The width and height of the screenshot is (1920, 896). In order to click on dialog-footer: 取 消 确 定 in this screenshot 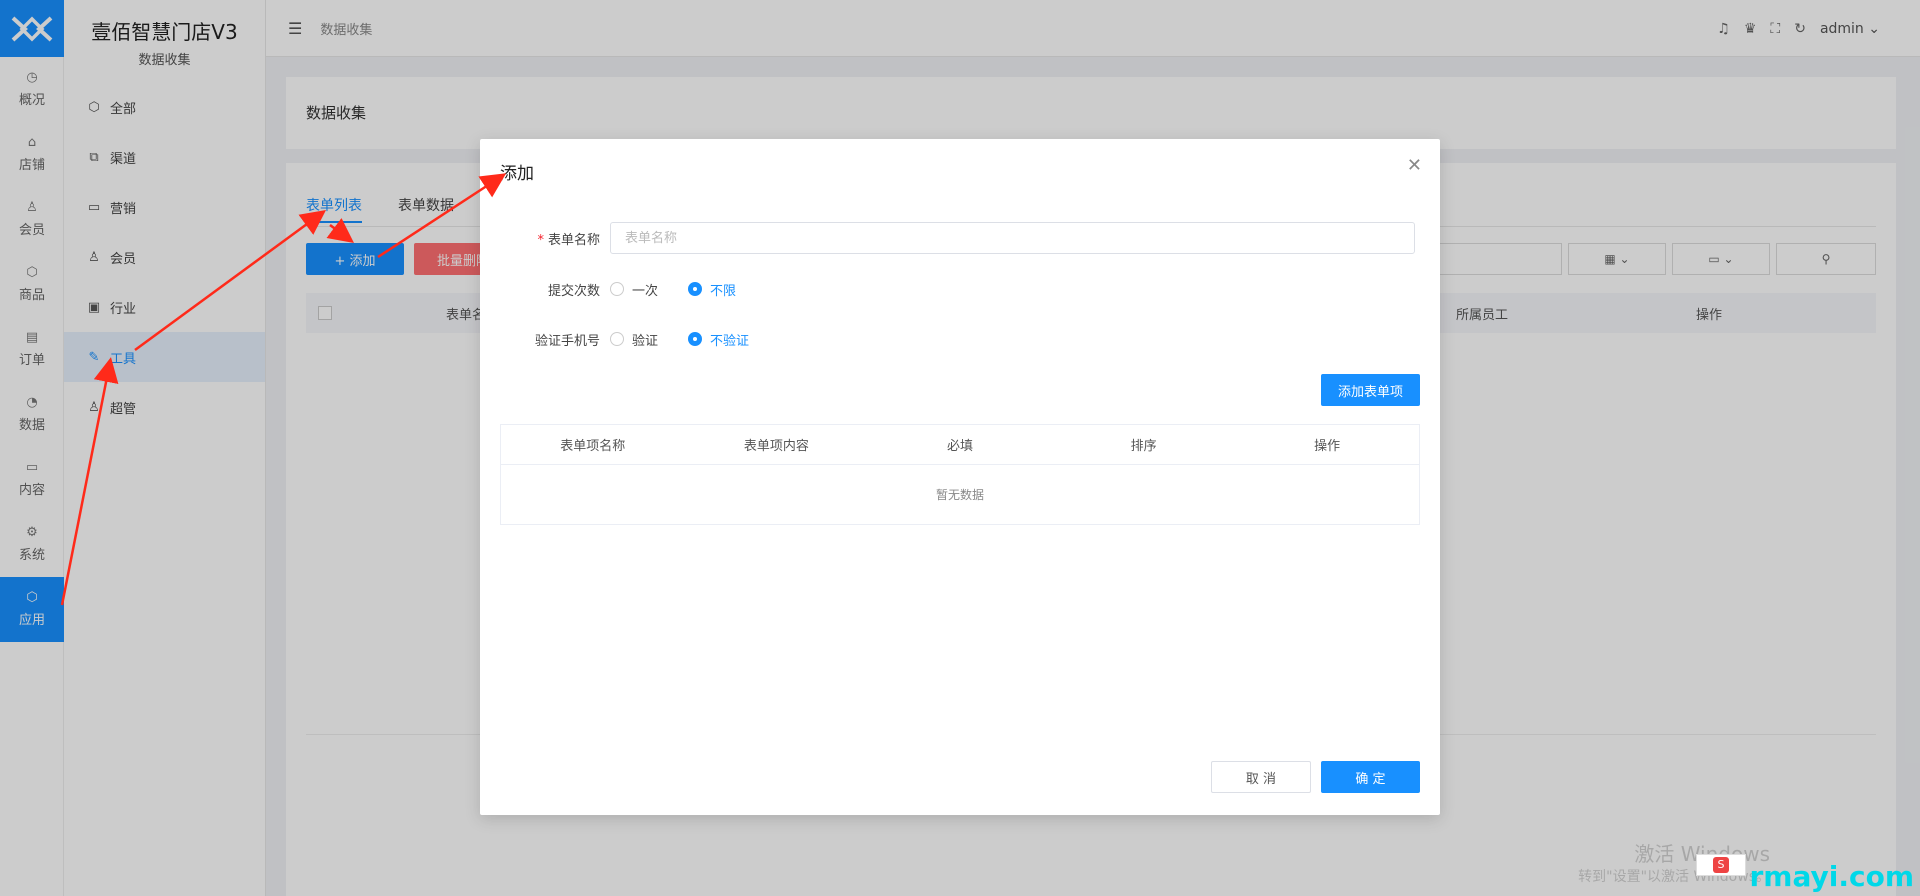, I will do `click(1315, 777)`.